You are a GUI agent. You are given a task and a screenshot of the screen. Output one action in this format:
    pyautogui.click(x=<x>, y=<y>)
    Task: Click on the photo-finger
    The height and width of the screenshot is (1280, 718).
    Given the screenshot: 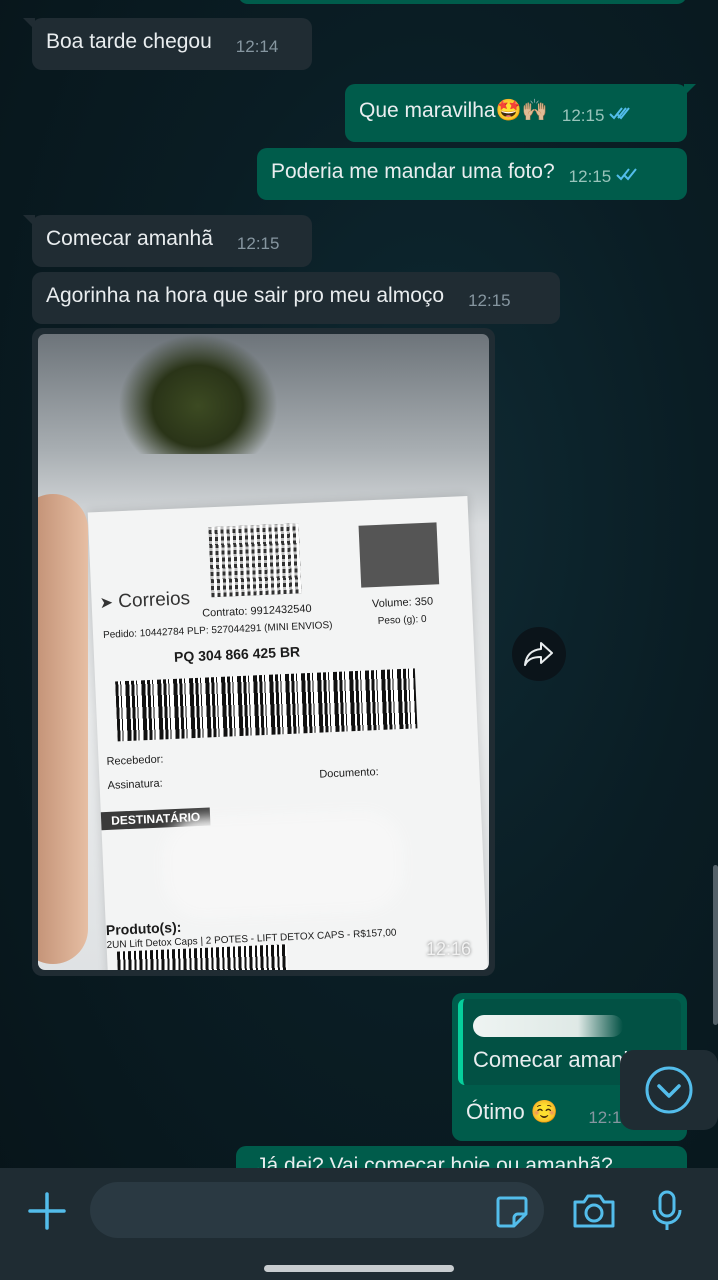 What is the action you would take?
    pyautogui.click(x=63, y=729)
    